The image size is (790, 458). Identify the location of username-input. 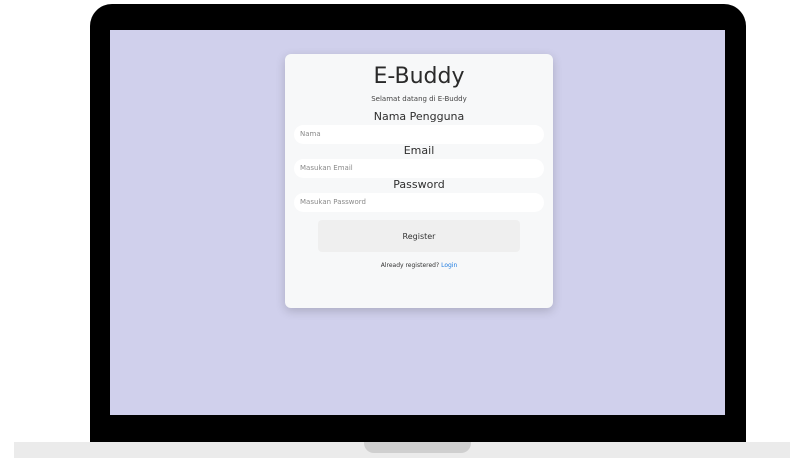
(419, 134).